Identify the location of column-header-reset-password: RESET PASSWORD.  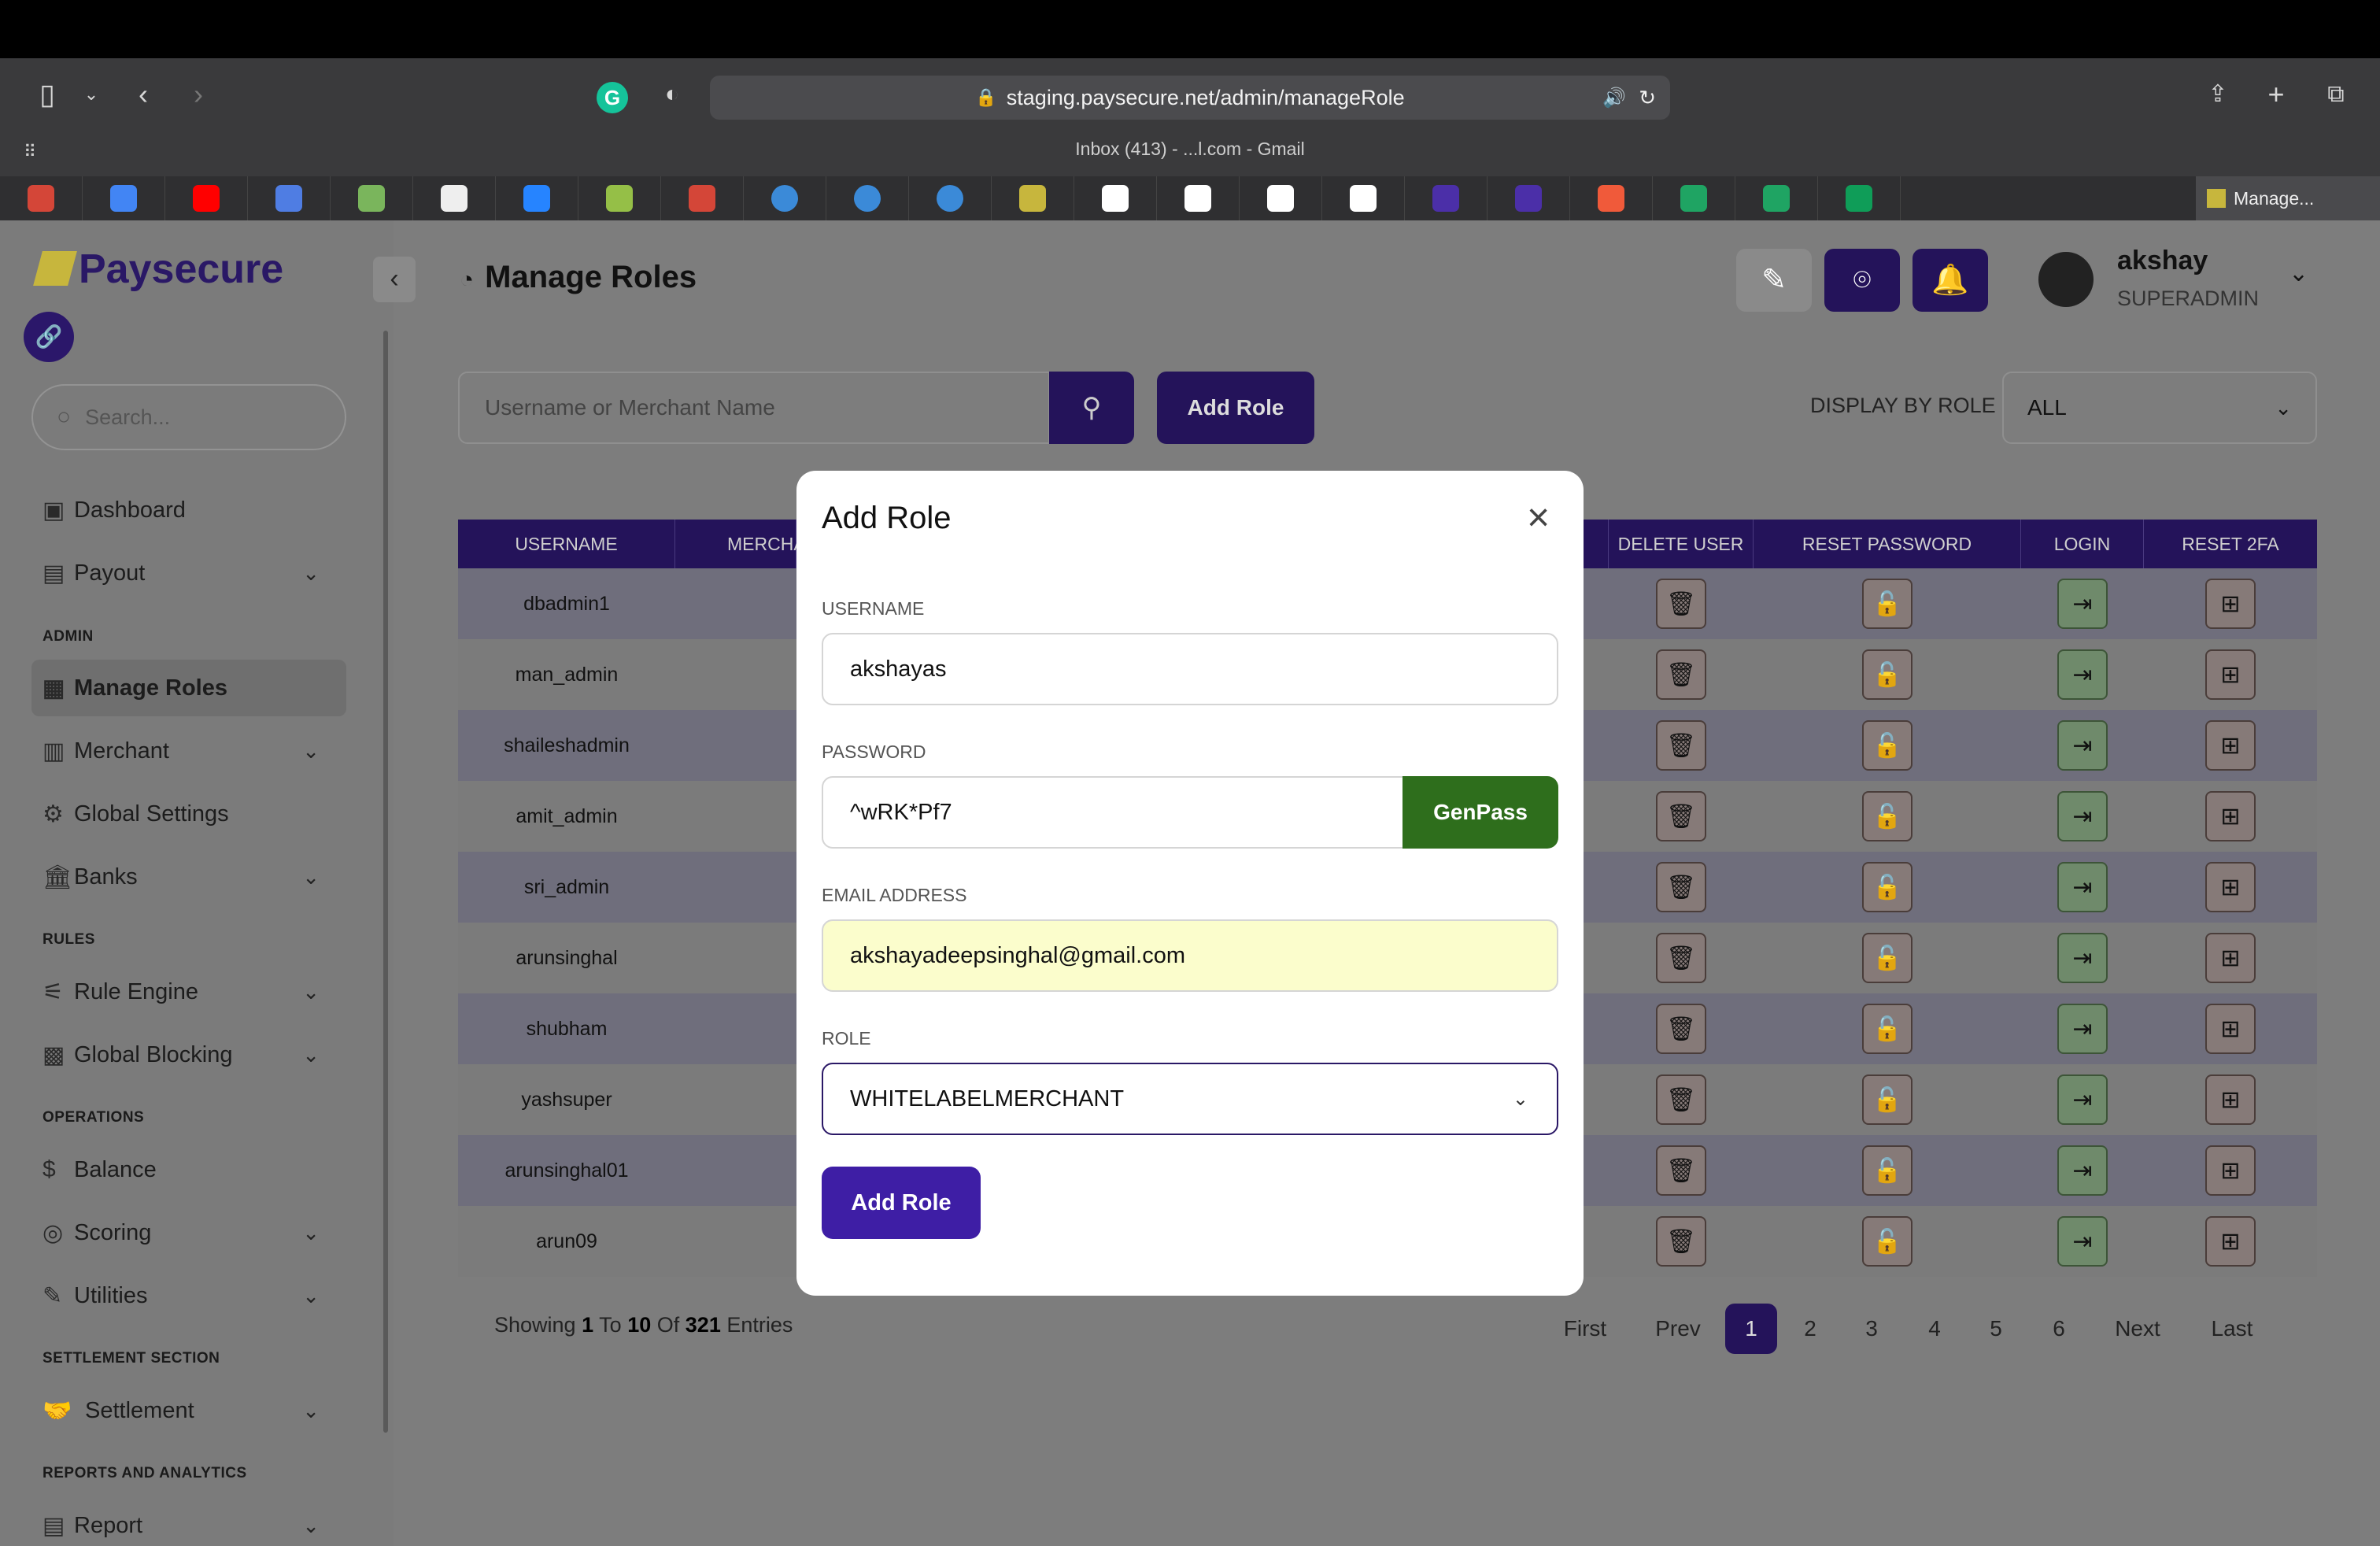
(1887, 544).